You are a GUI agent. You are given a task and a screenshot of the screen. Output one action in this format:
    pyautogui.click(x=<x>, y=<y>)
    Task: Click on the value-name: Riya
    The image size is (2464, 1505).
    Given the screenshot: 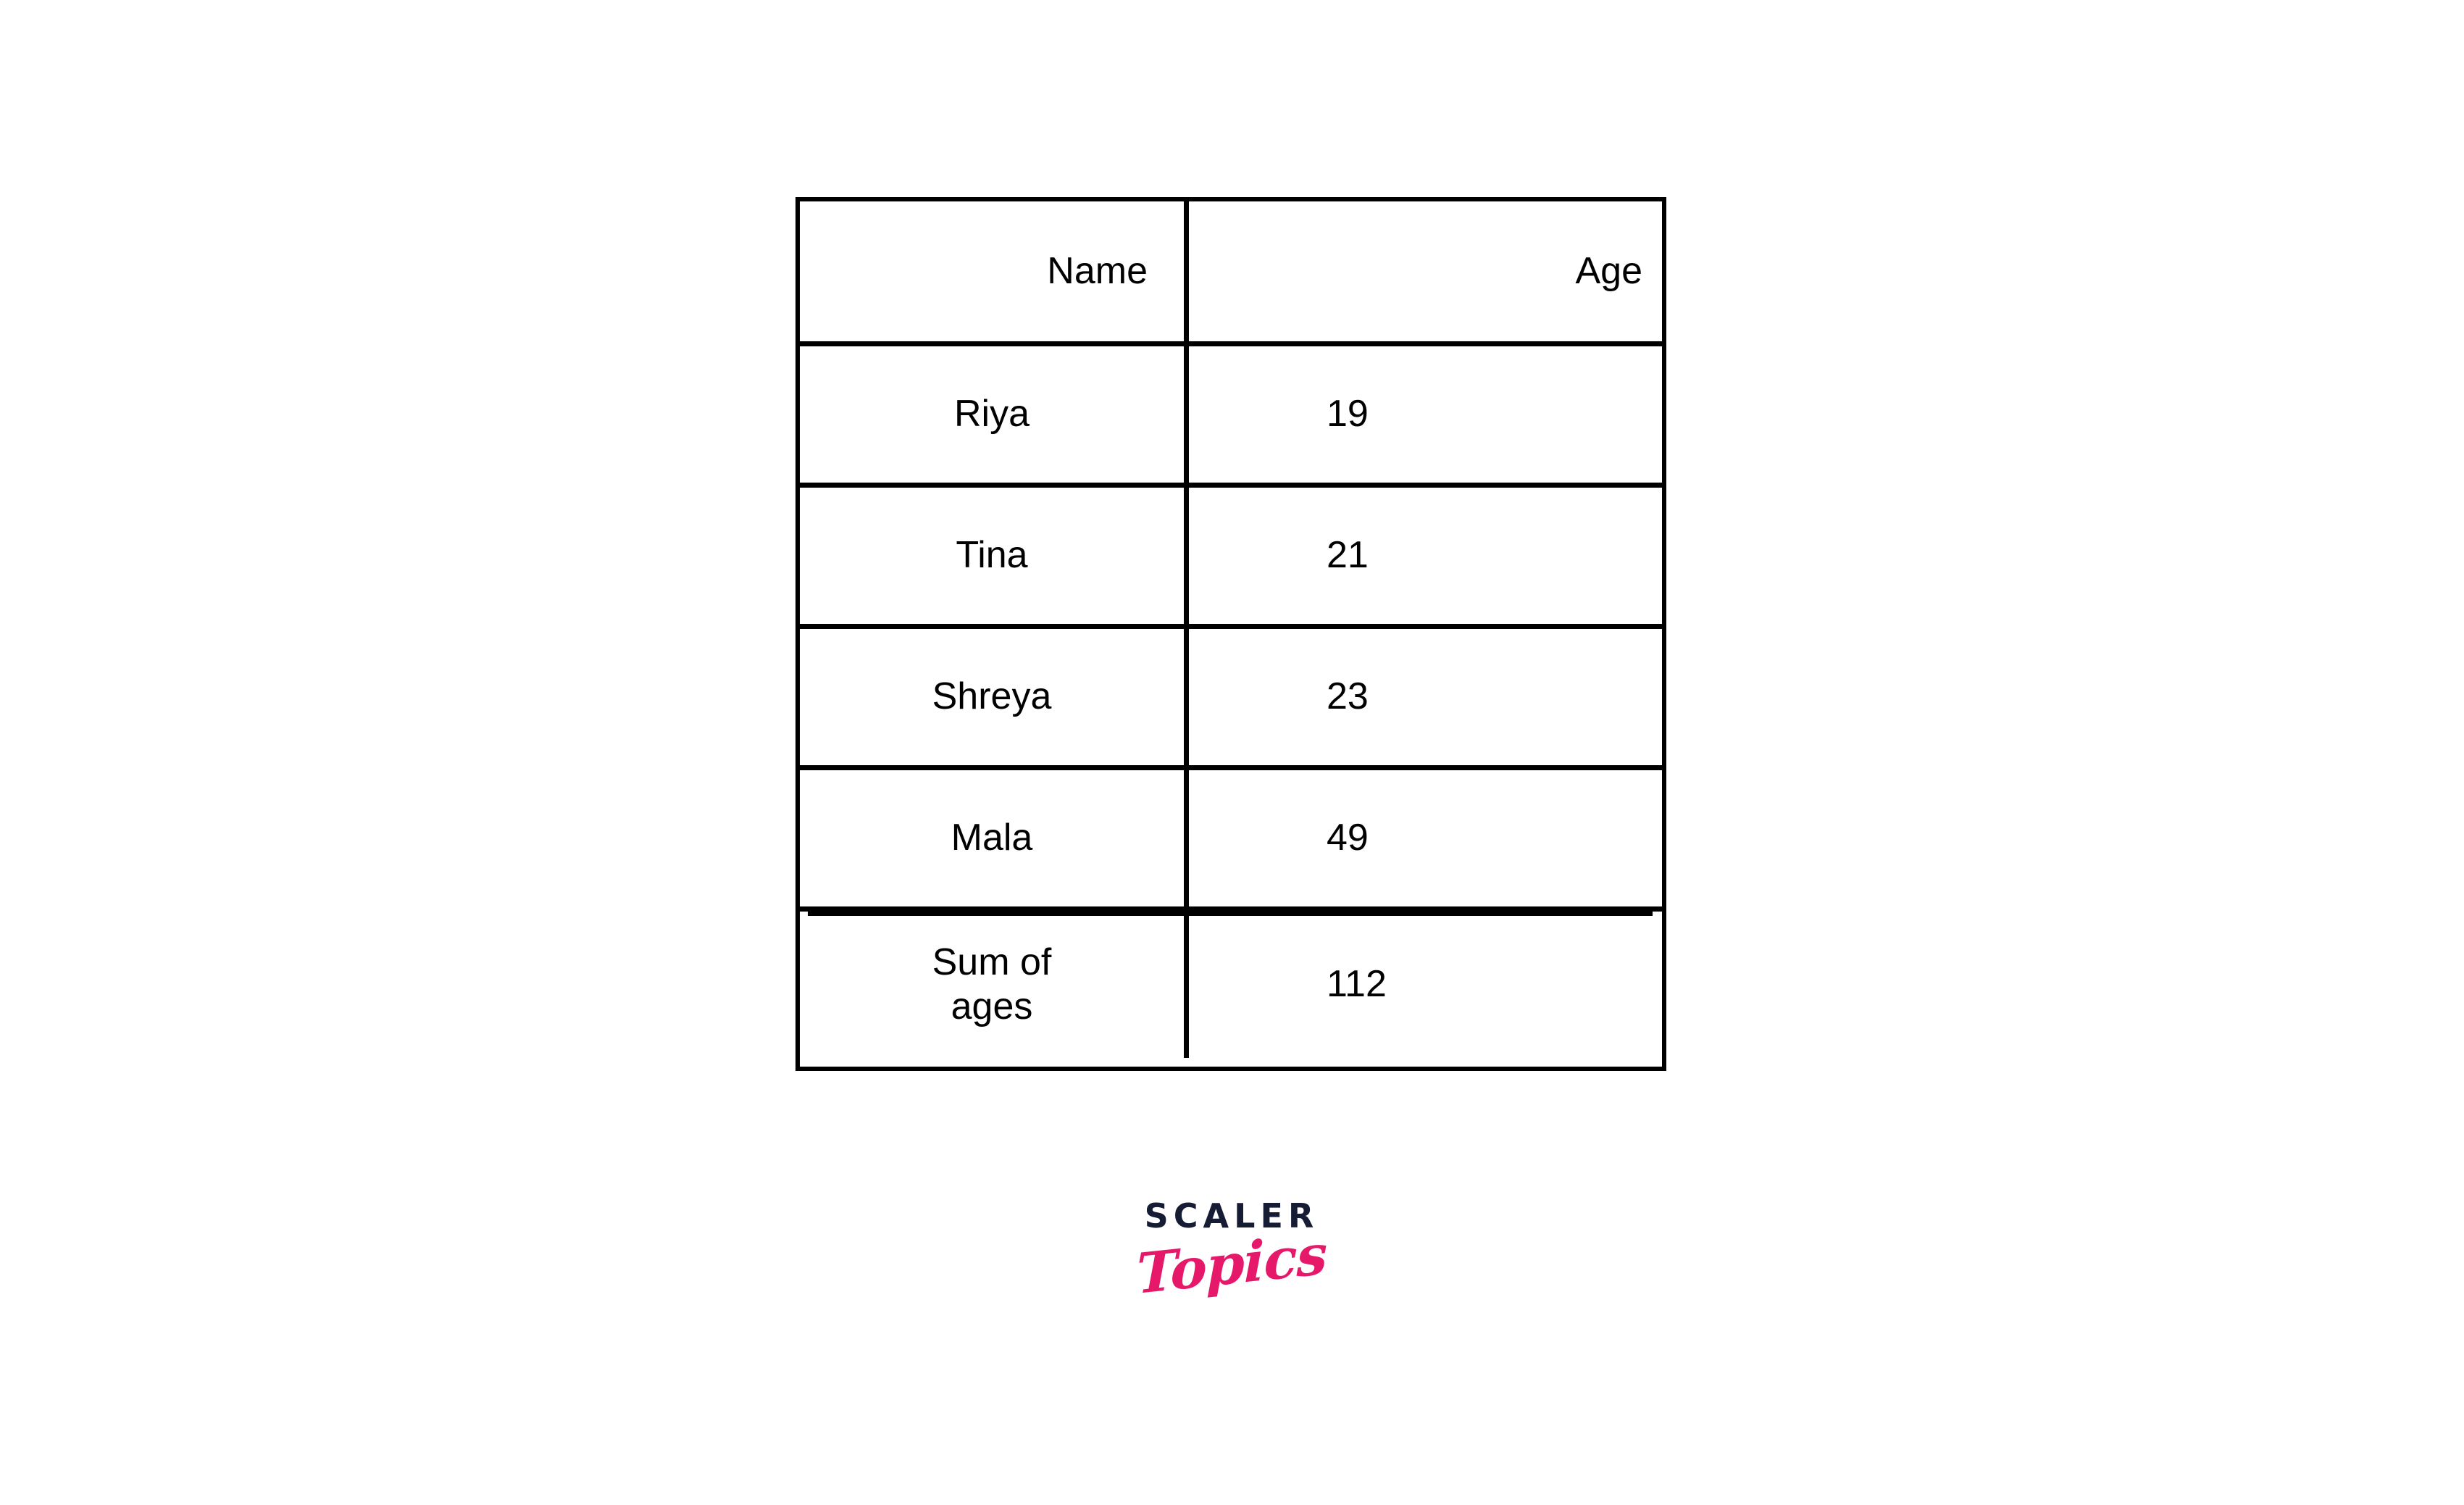 What is the action you would take?
    pyautogui.click(x=991, y=414)
    